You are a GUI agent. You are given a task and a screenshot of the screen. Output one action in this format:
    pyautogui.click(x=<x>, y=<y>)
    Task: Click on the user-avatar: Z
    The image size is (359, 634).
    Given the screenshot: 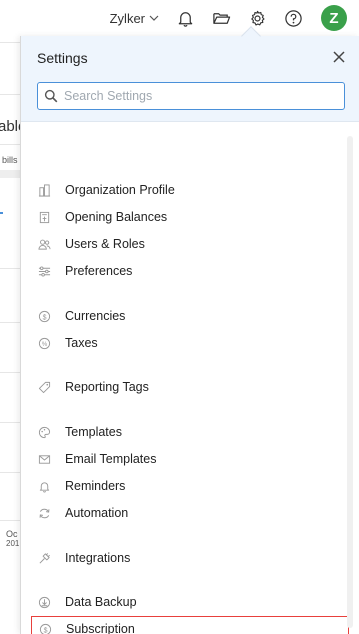 What is the action you would take?
    pyautogui.click(x=334, y=18)
    